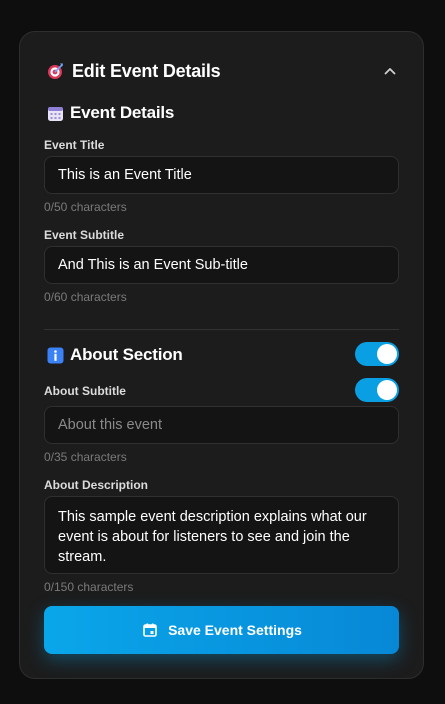  Describe the element at coordinates (55, 71) in the screenshot. I see `target-icon` at that location.